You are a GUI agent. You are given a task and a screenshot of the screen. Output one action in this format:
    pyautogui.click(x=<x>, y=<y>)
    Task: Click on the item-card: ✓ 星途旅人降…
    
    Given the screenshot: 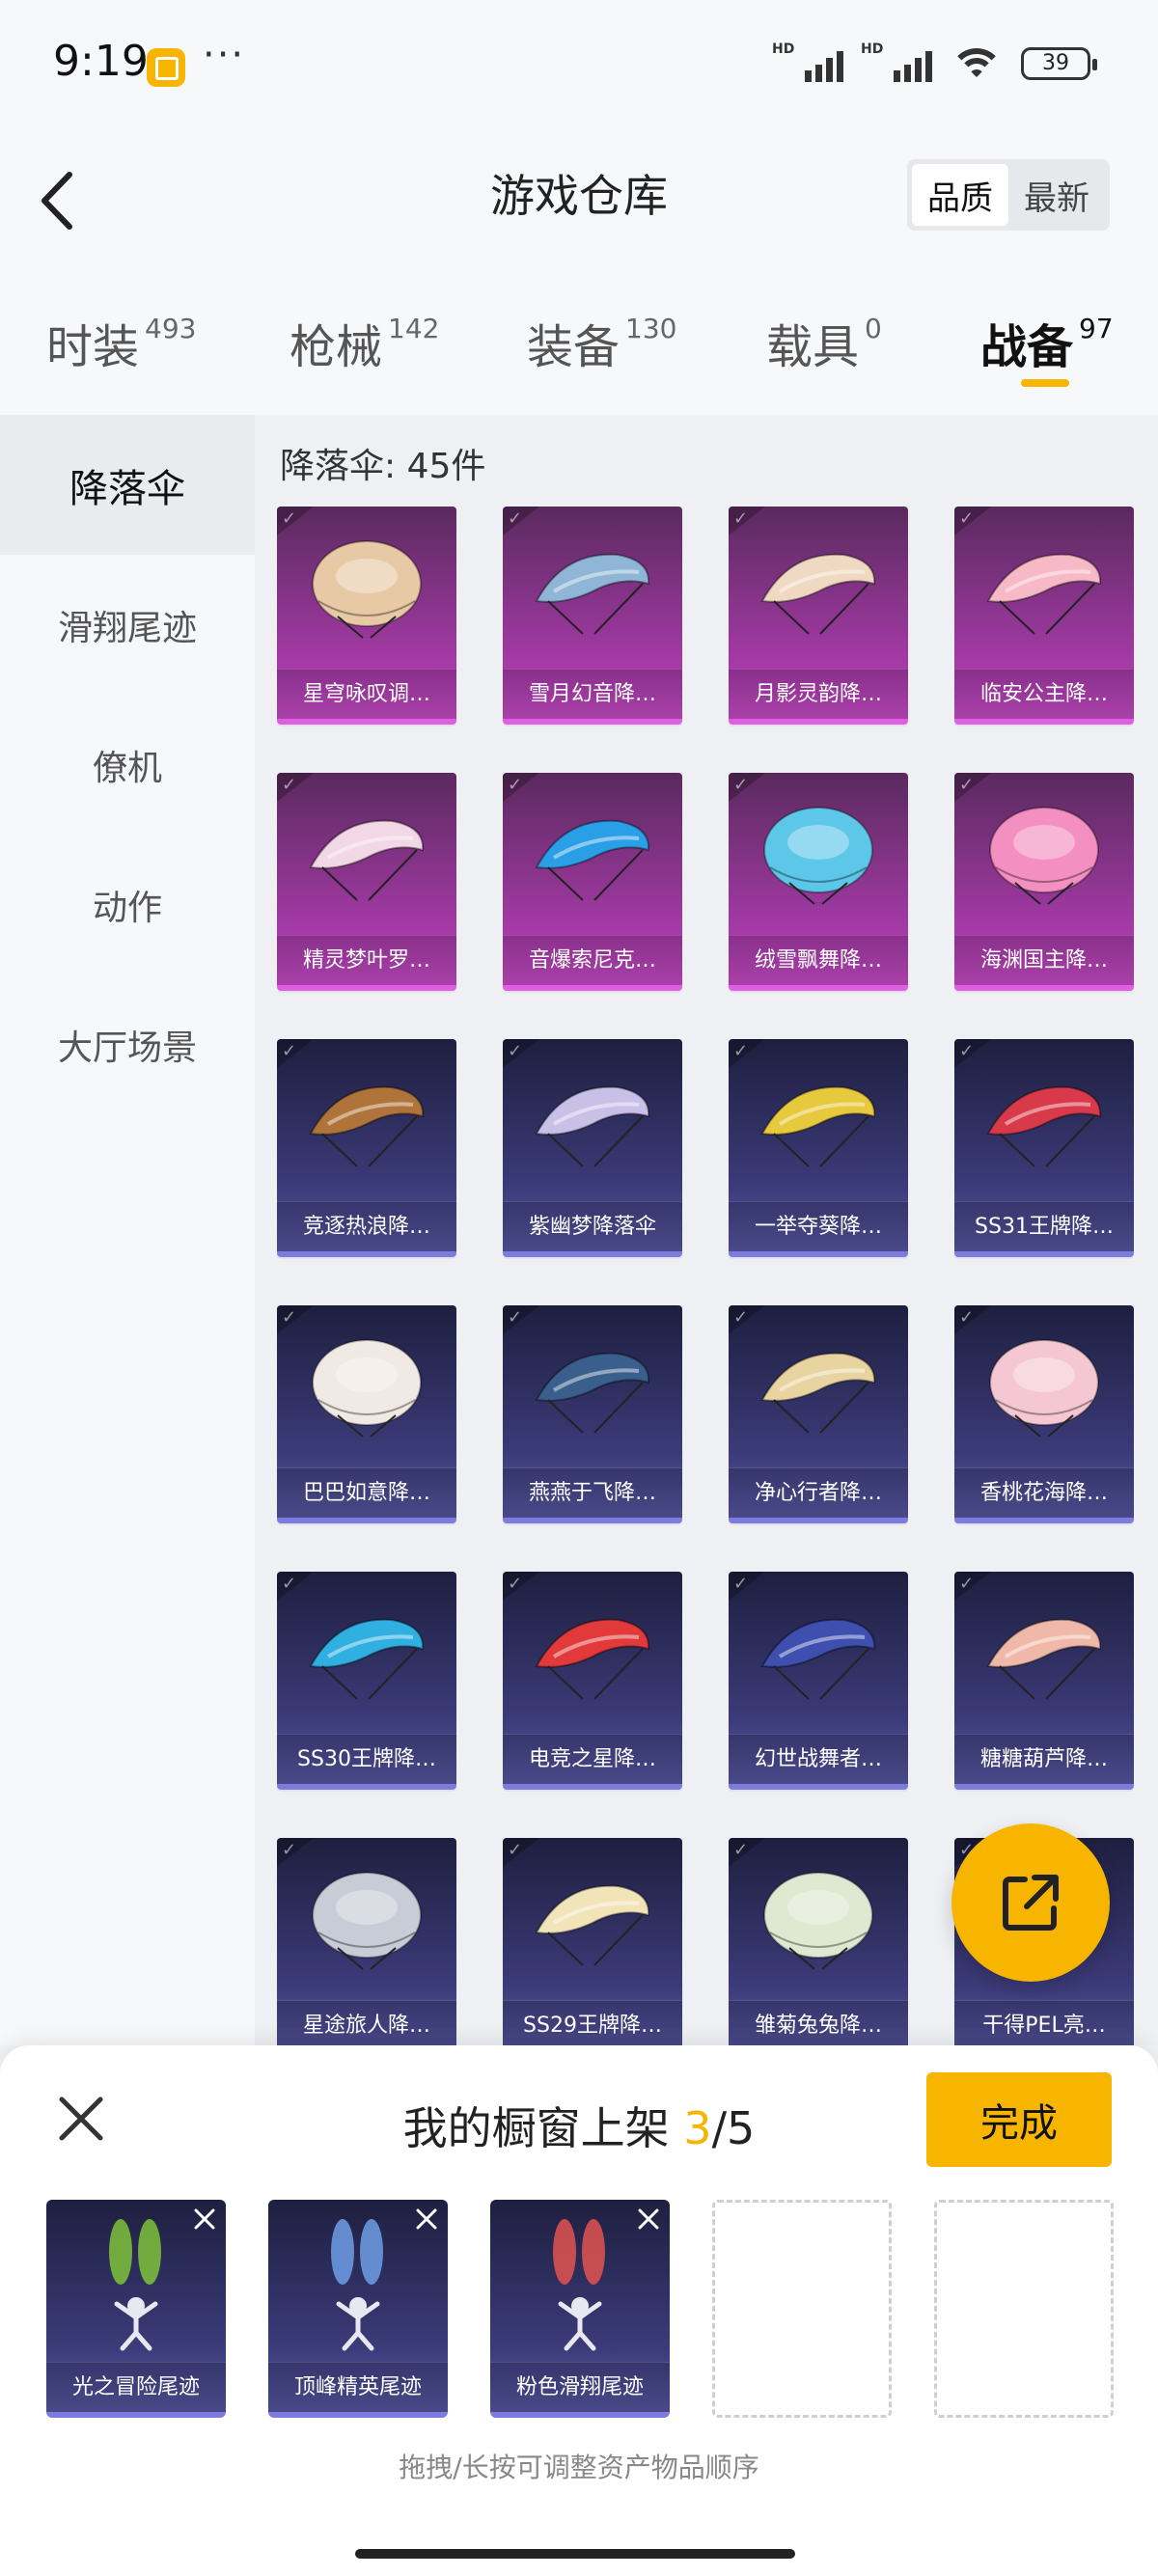 What is the action you would take?
    pyautogui.click(x=366, y=1942)
    